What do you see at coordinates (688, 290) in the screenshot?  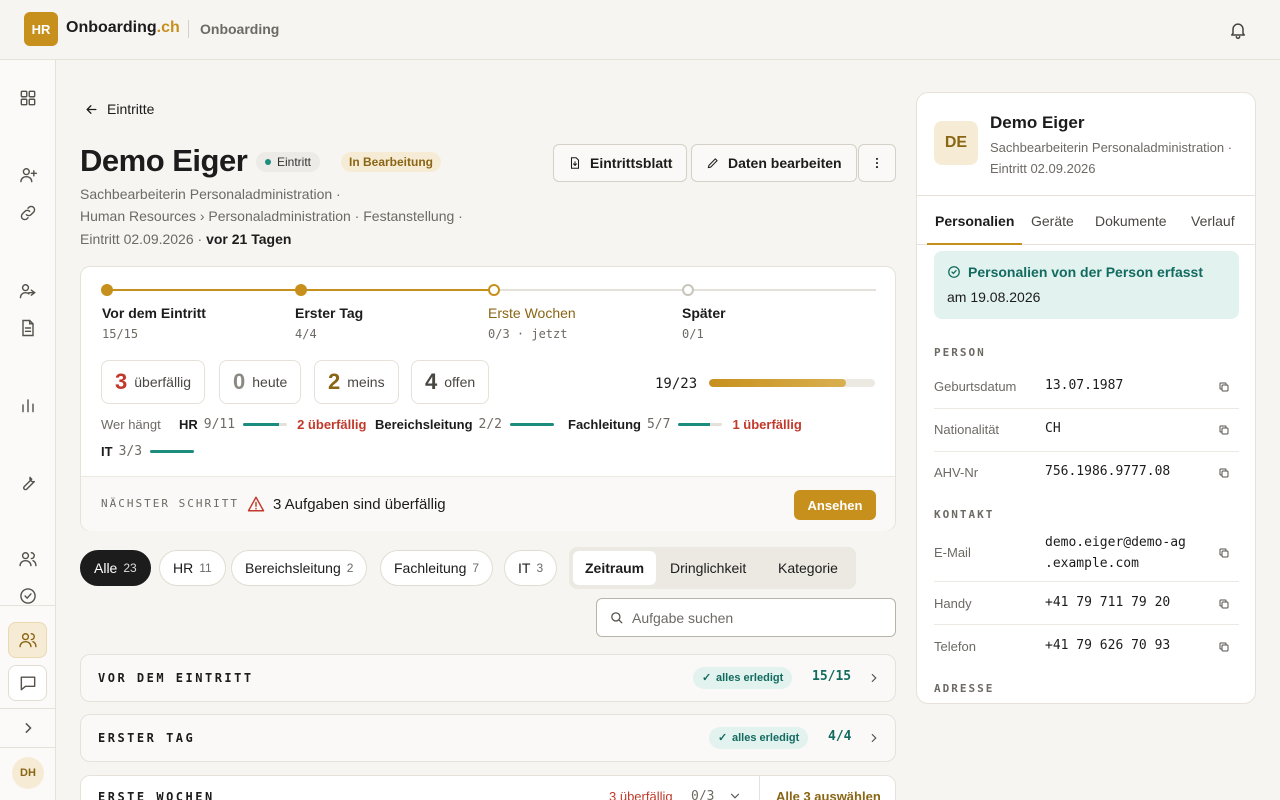 I see `stage-dot-open` at bounding box center [688, 290].